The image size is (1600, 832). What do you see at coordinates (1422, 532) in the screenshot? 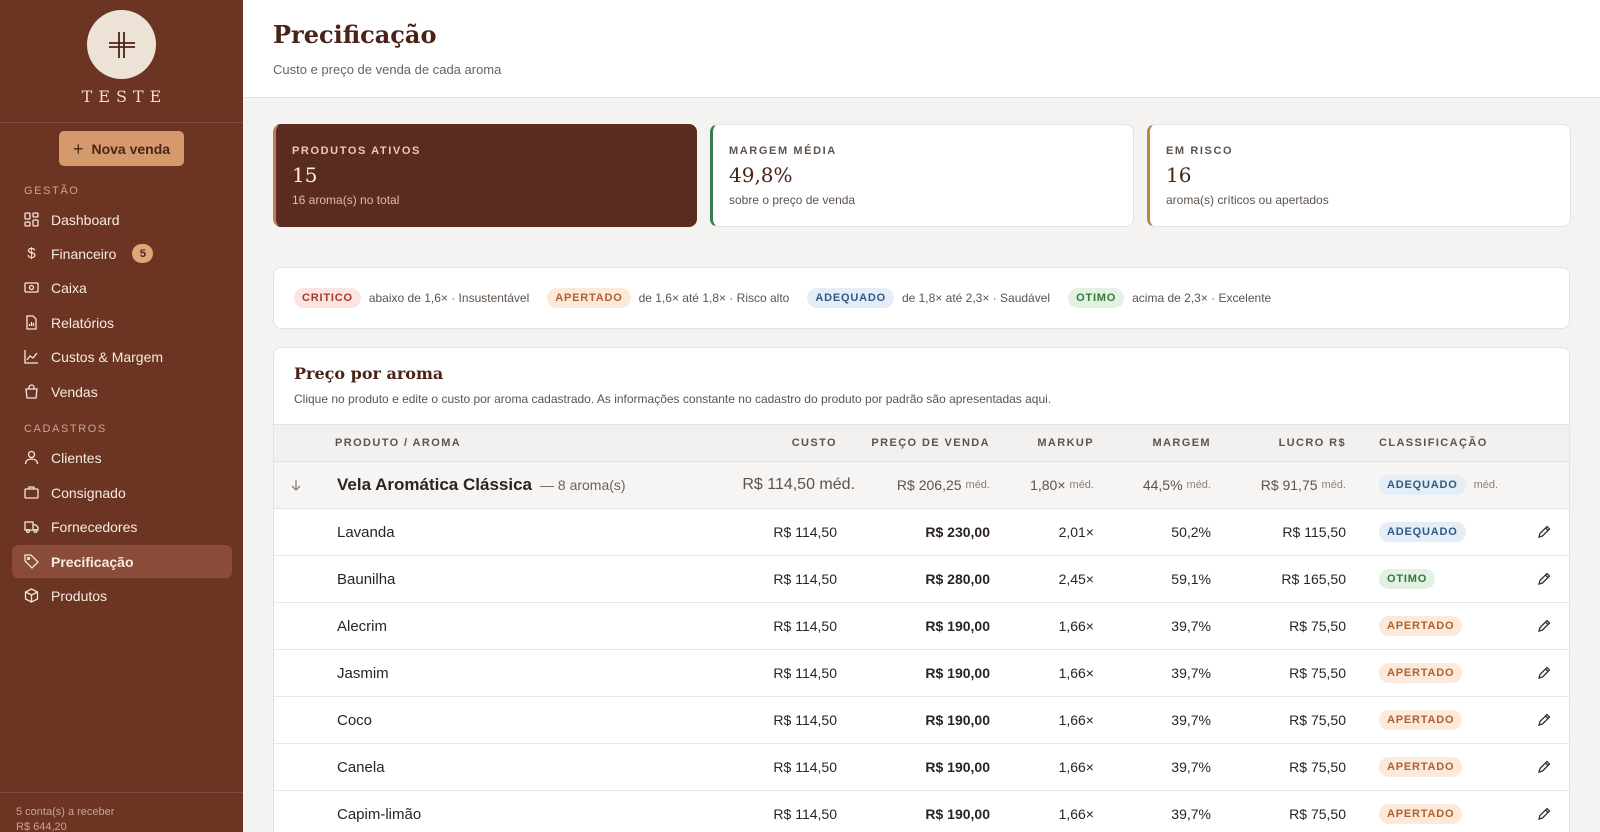
I see `status-badge: ADEQUADO` at bounding box center [1422, 532].